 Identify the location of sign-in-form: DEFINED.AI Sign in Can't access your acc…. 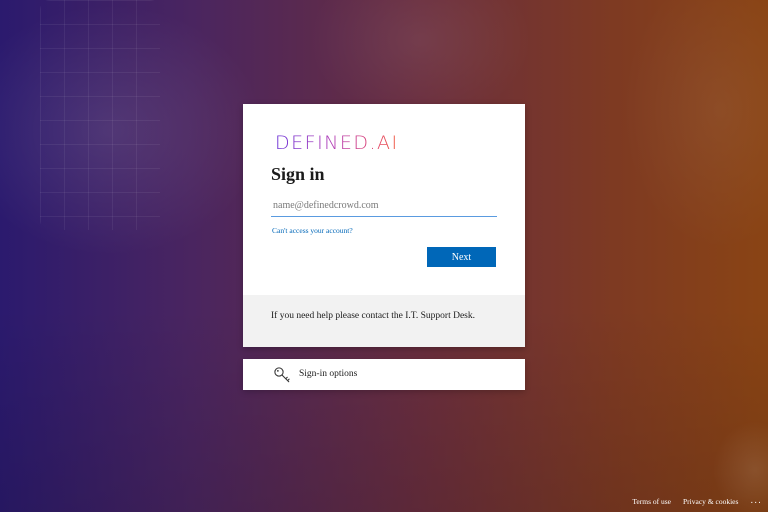
(384, 199).